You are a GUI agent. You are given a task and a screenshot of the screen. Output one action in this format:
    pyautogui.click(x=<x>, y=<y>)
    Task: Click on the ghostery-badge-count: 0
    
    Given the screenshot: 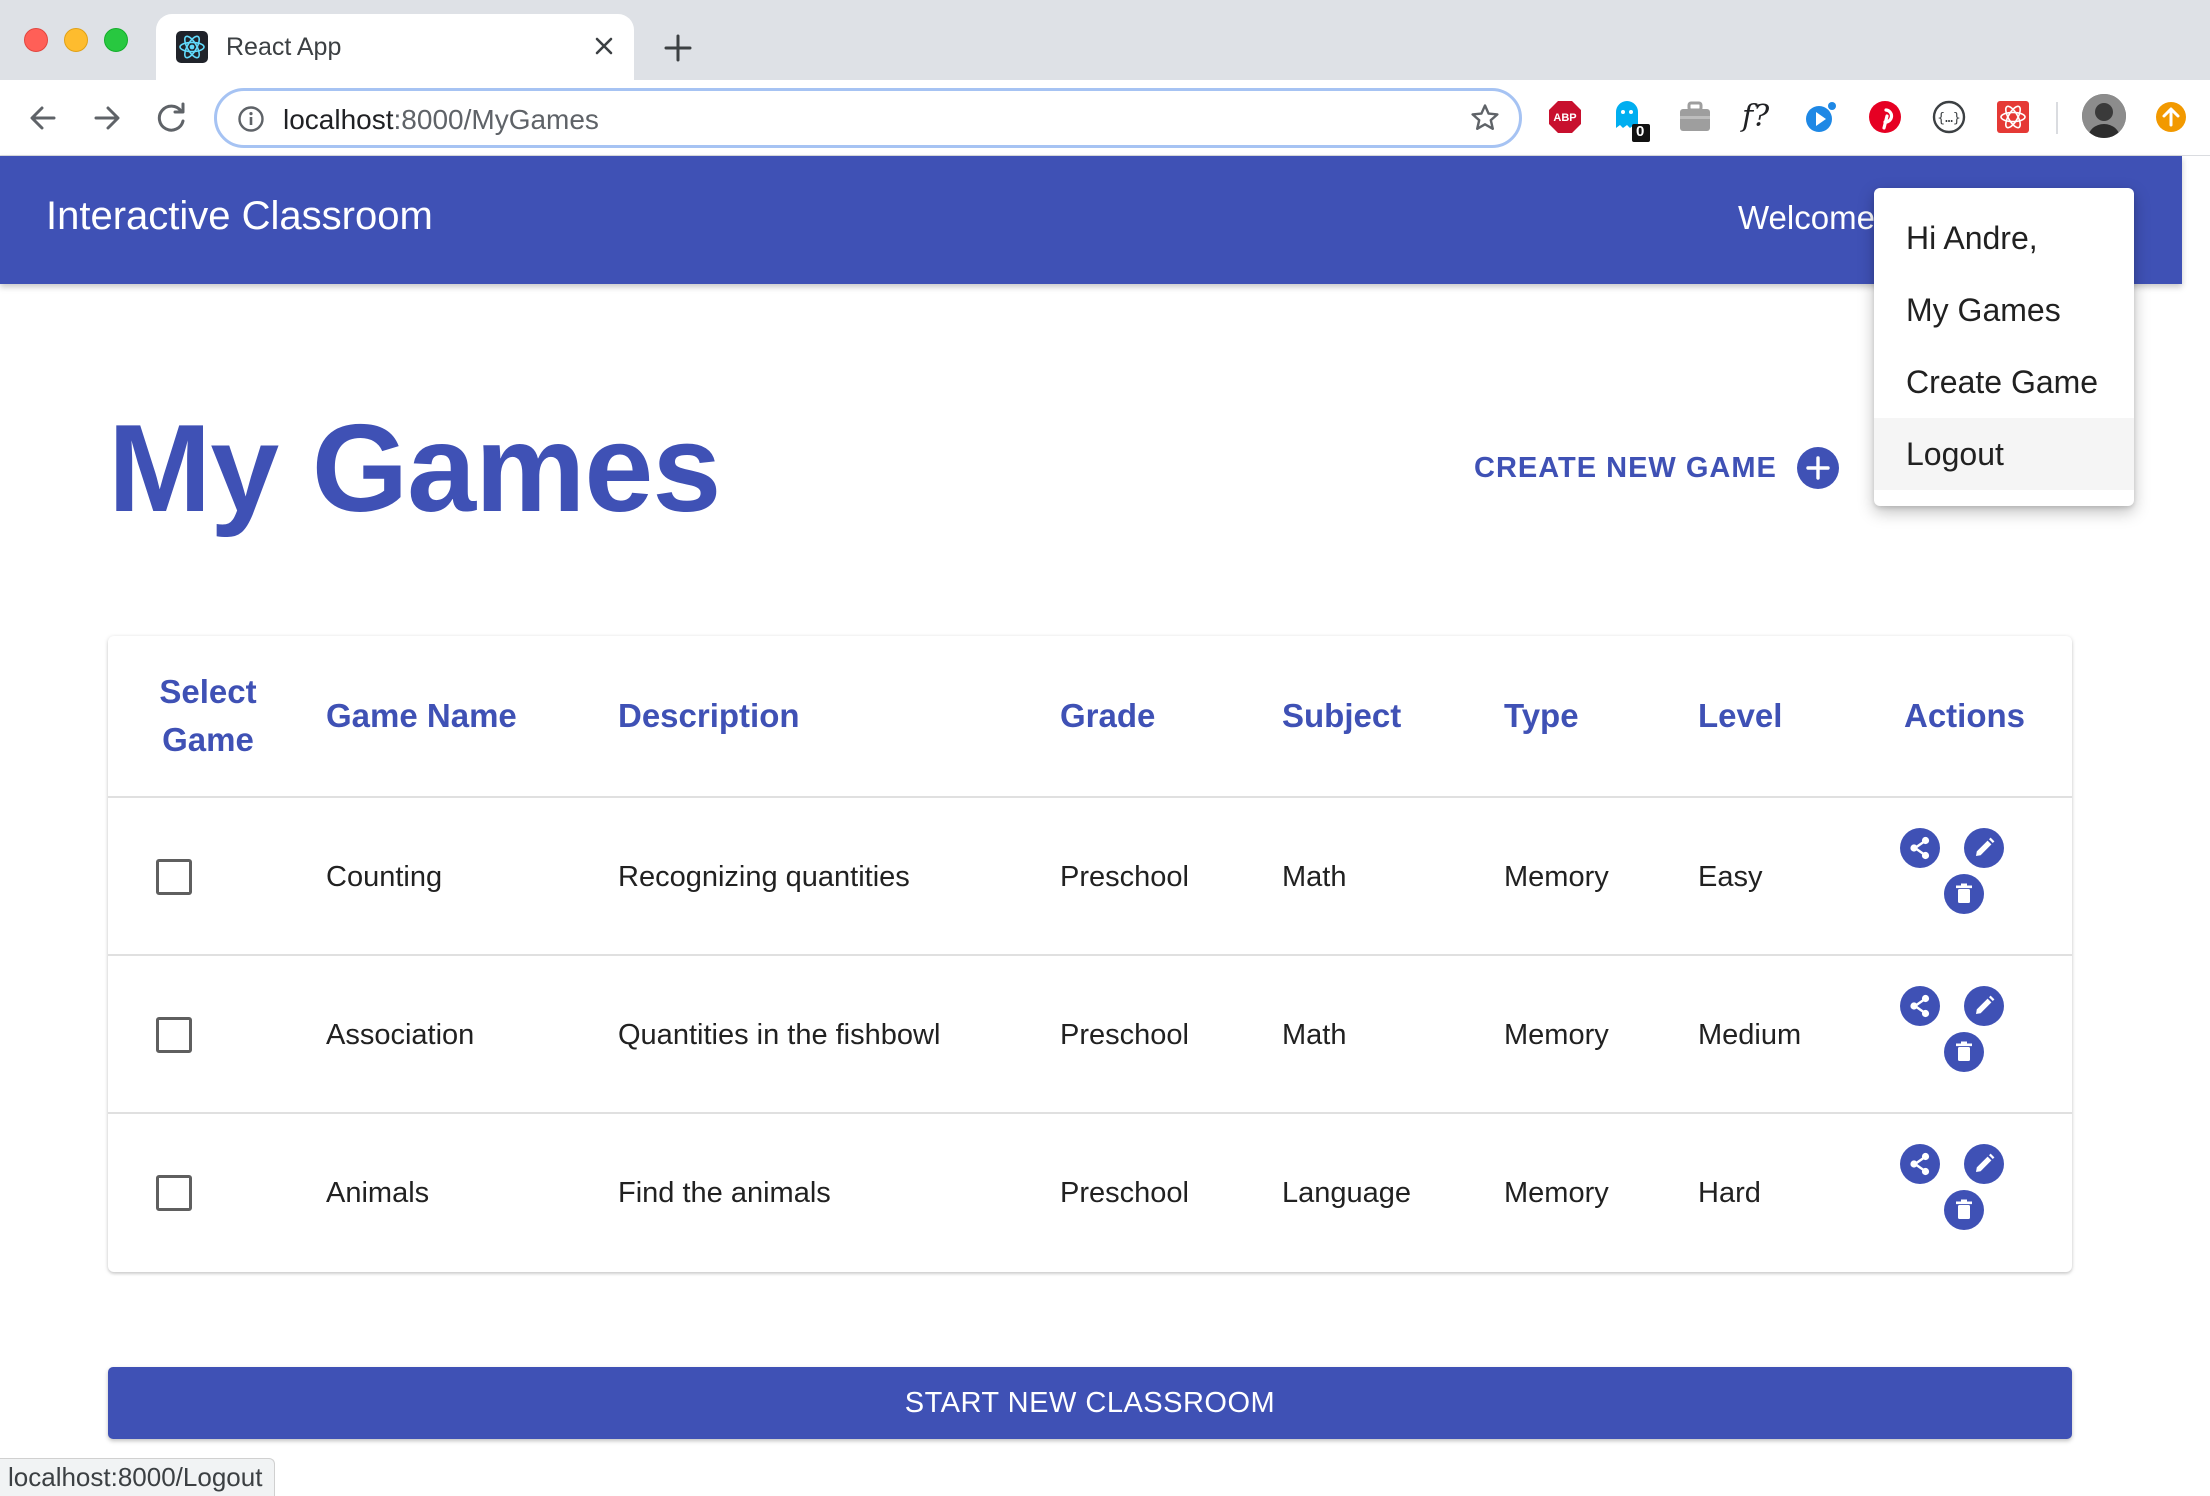 What is the action you would take?
    pyautogui.click(x=1640, y=131)
    